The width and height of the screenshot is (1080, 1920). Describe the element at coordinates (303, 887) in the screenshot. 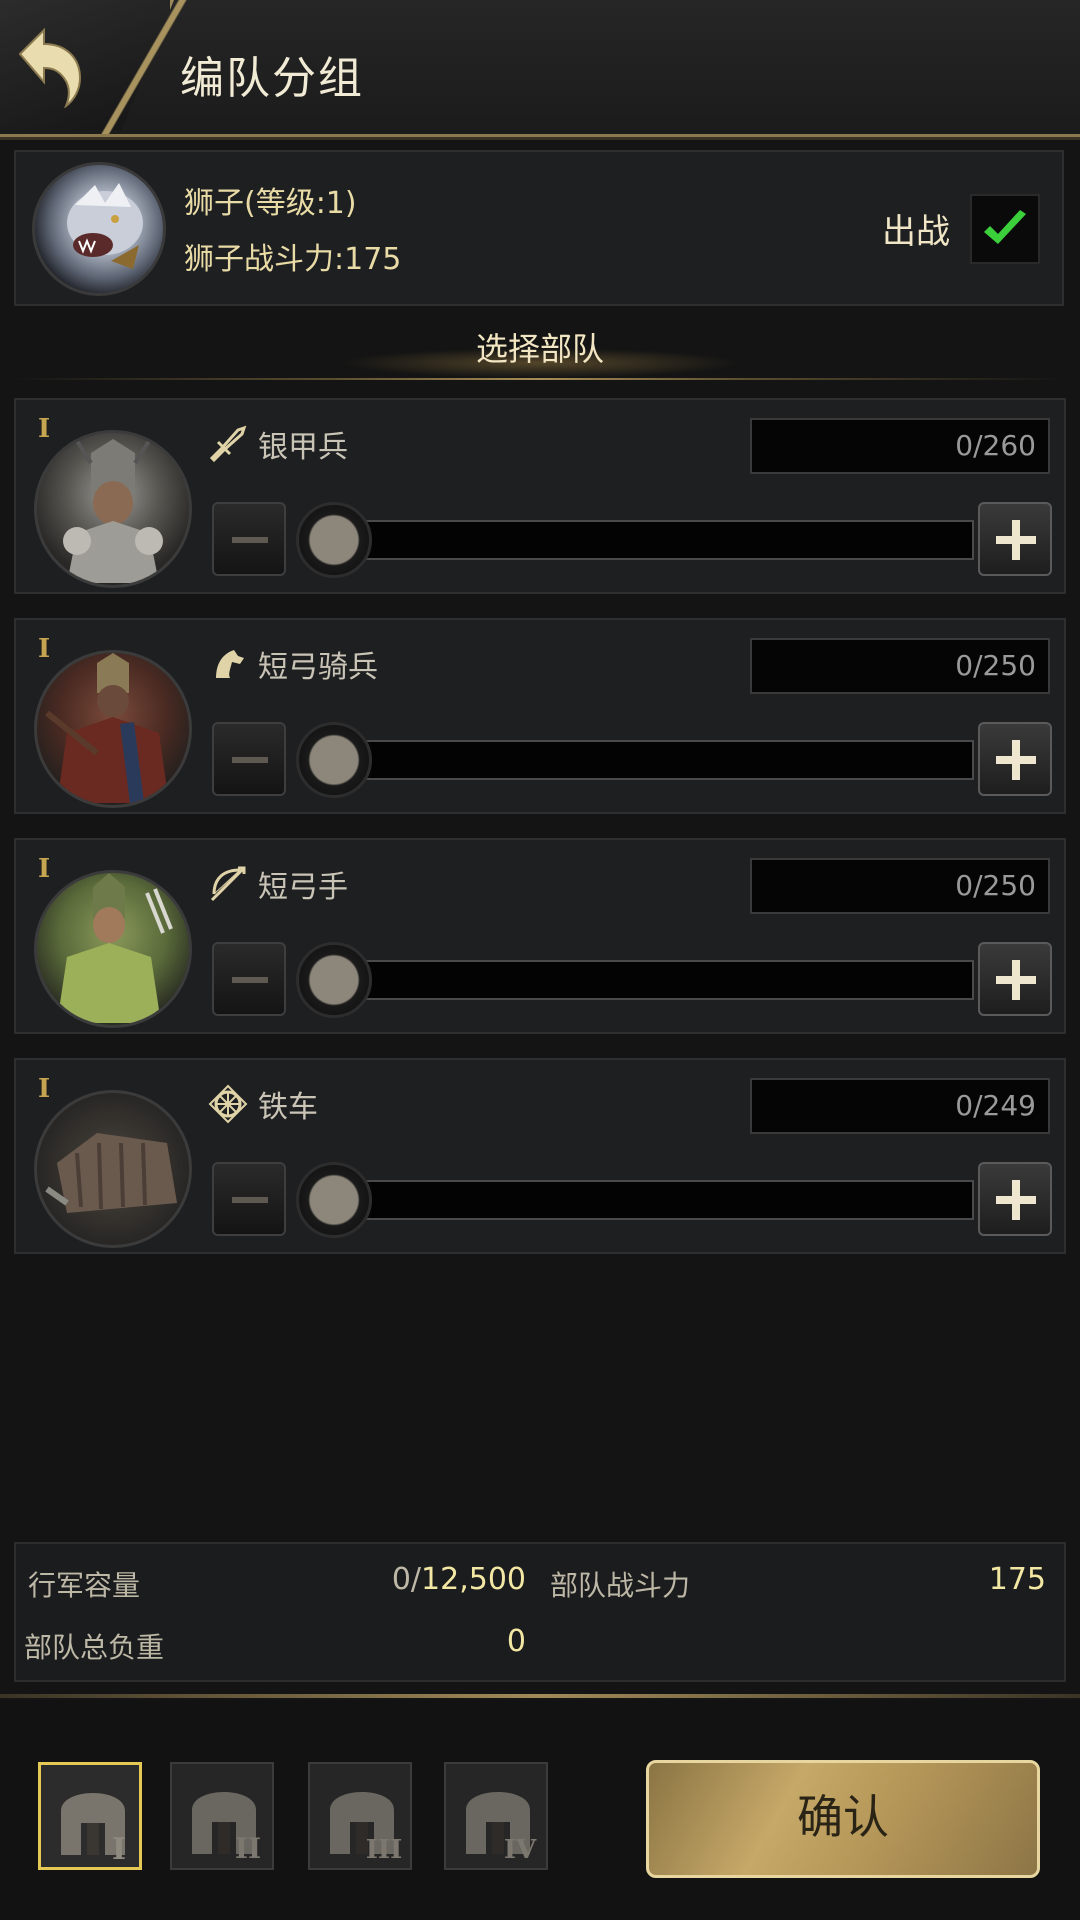

I see `unit-name: 短弓手` at that location.